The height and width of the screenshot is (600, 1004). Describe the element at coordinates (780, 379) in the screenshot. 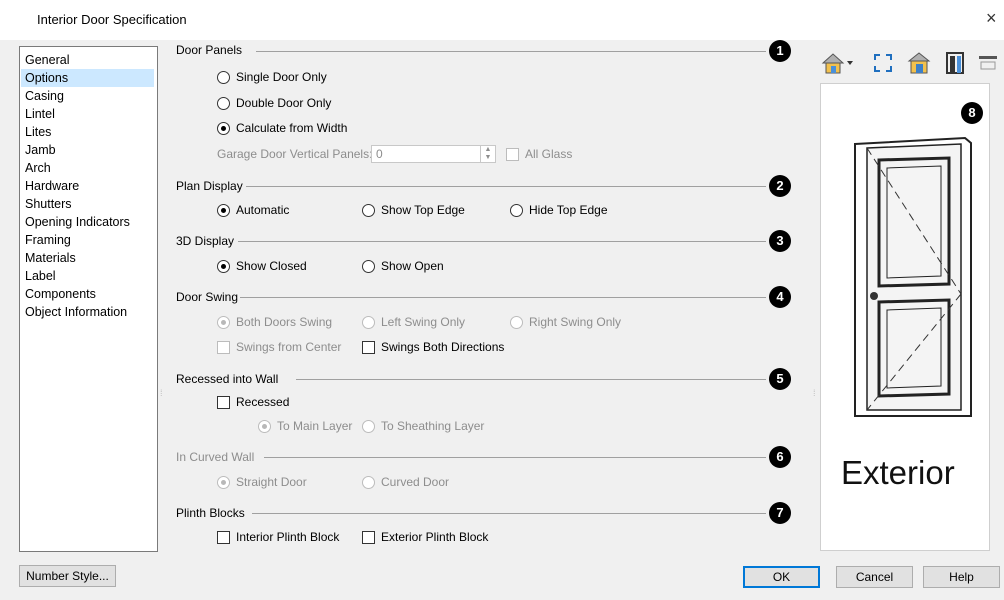

I see `callout-5: 5` at that location.